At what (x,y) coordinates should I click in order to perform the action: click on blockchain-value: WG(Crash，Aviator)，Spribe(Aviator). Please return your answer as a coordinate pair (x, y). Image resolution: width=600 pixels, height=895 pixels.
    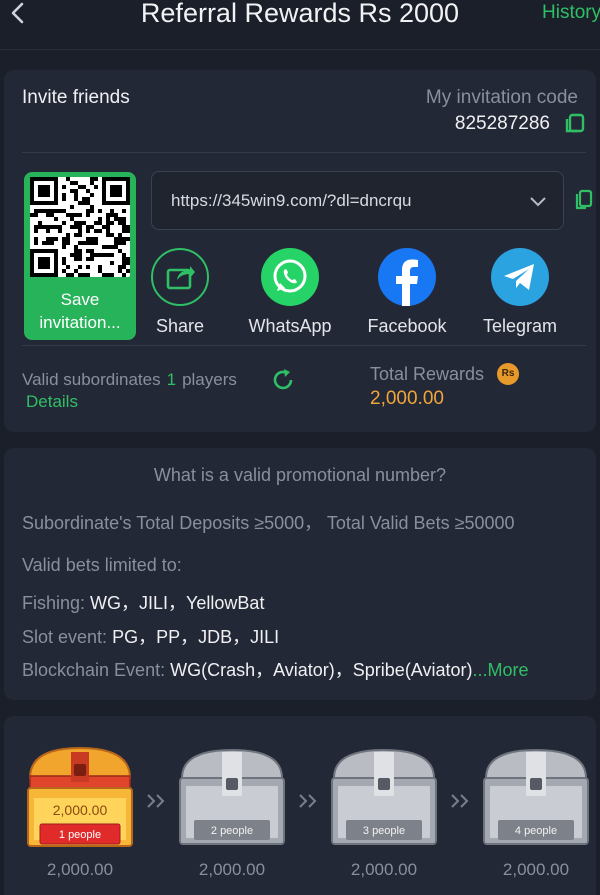
    Looking at the image, I should click on (321, 670).